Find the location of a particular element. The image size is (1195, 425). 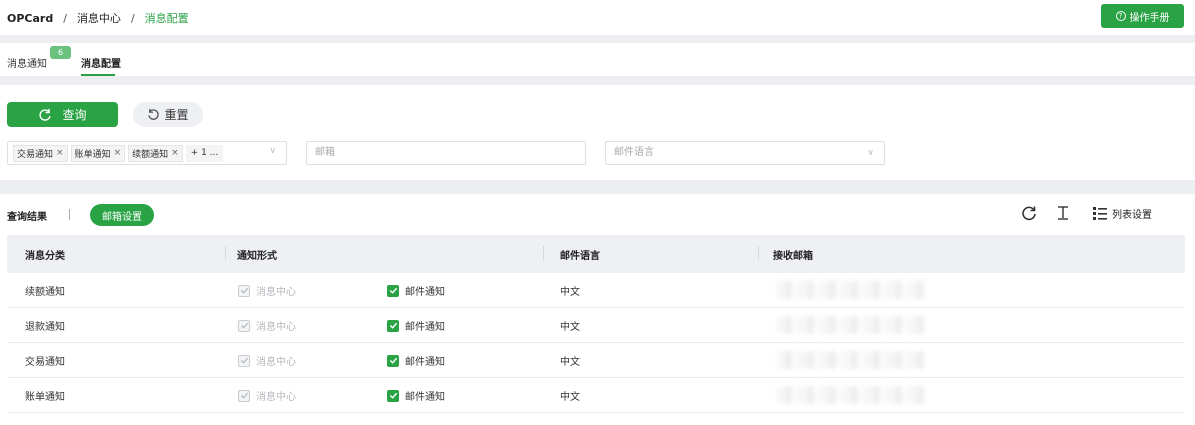

table-row: 续额通知 消息中心 邮件通知 中文 is located at coordinates (596, 290).